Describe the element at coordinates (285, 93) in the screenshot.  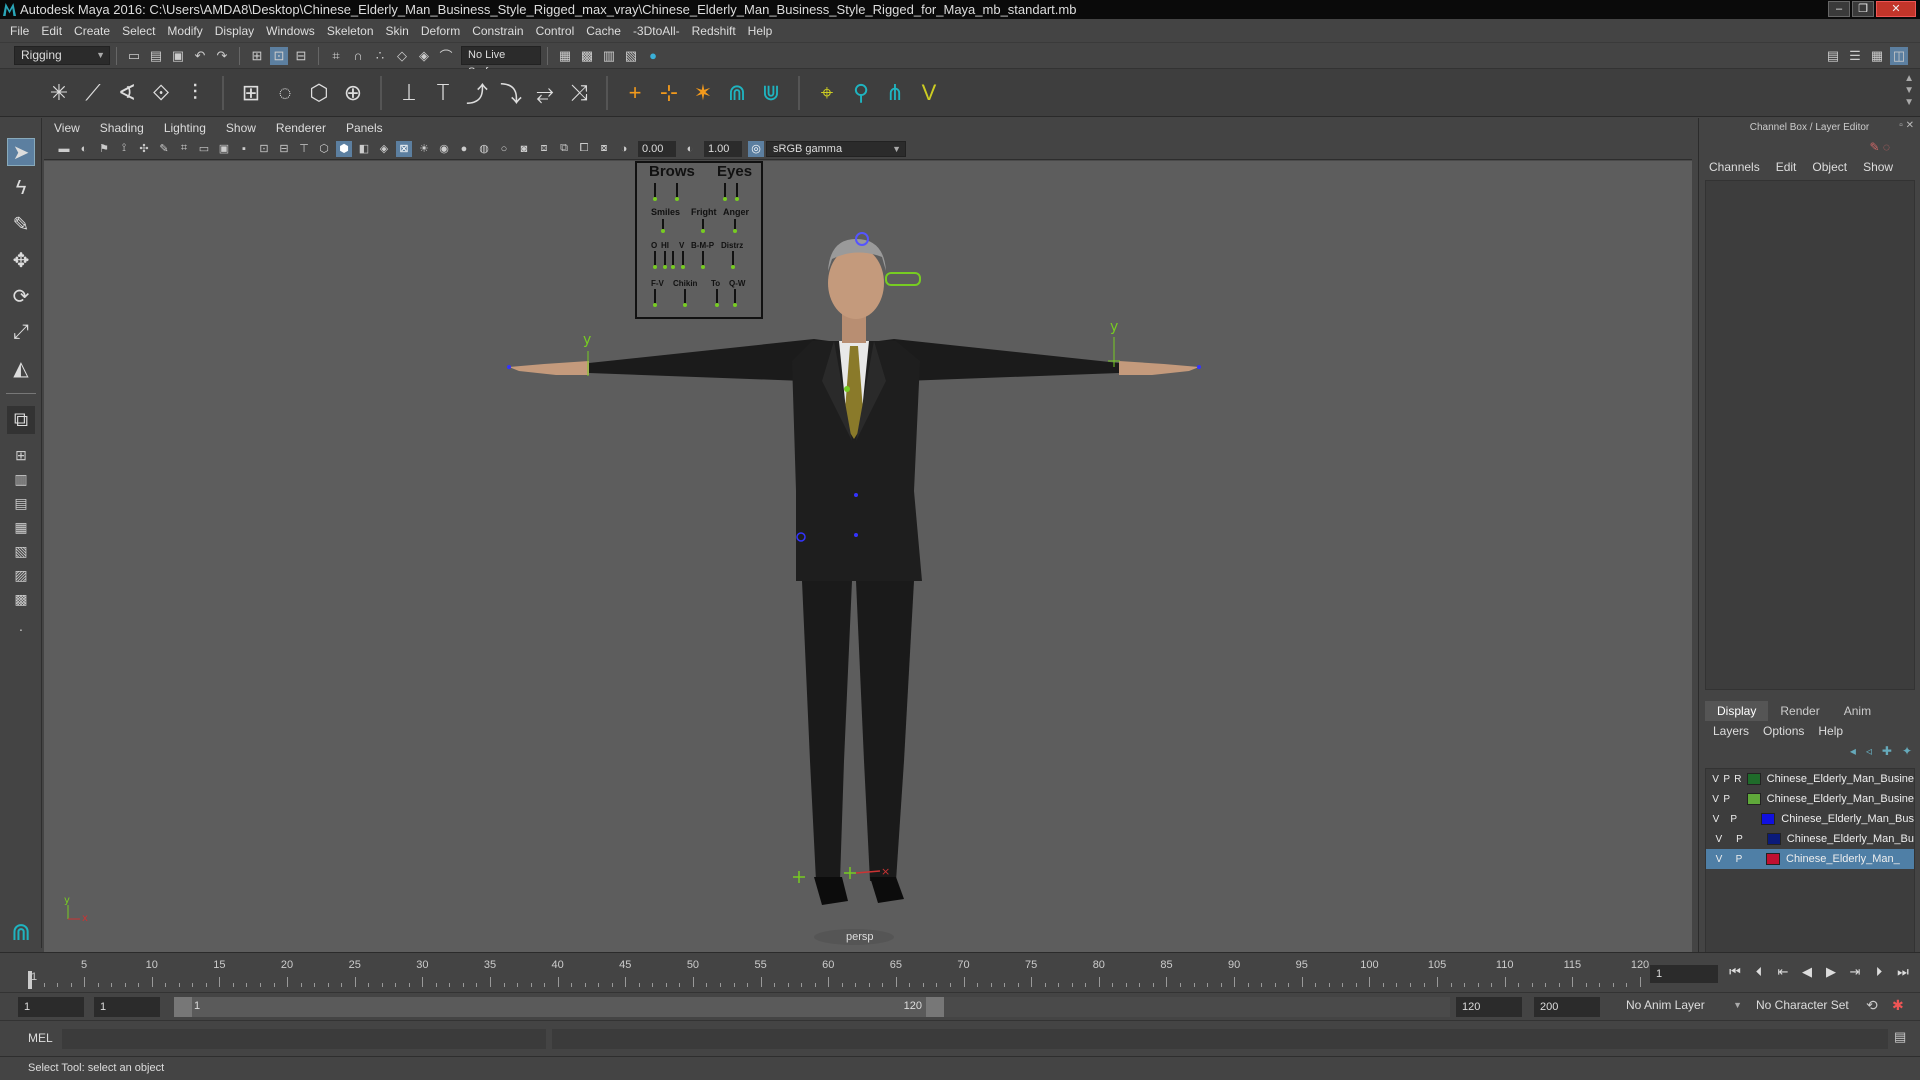
I see `cluster-icon: ◌` at that location.